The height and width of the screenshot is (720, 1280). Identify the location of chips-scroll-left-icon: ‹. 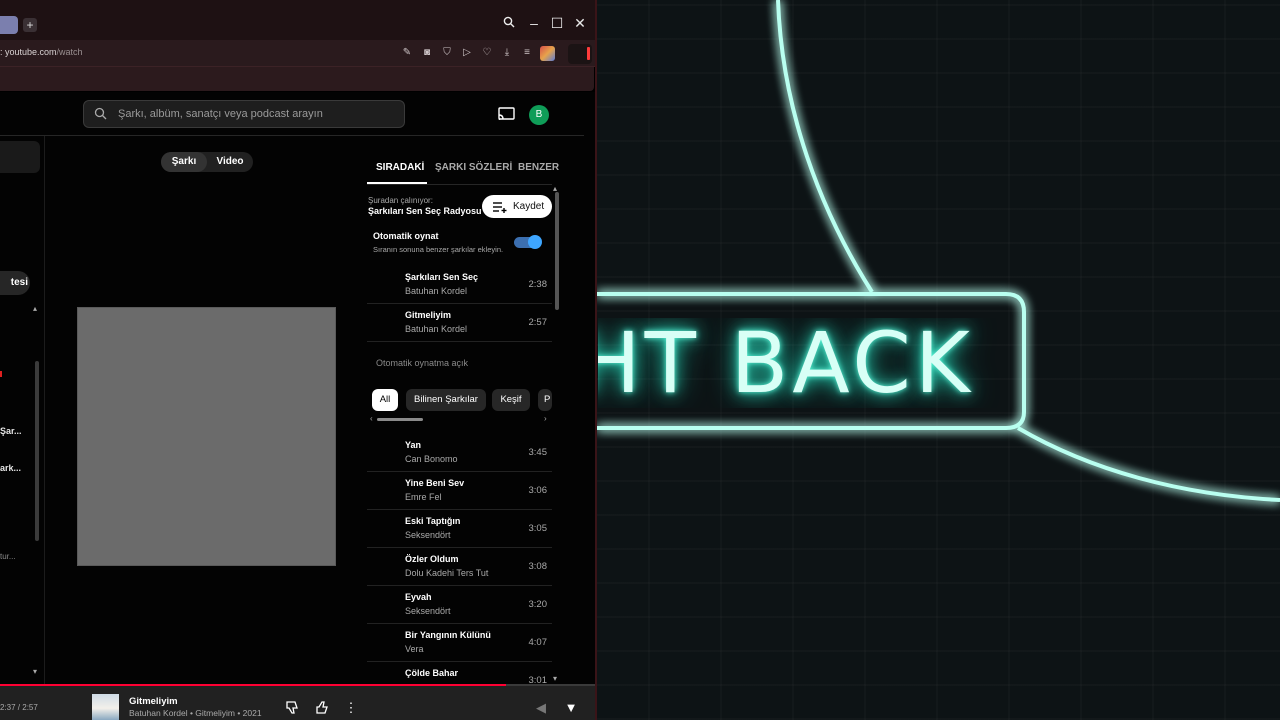
(371, 418).